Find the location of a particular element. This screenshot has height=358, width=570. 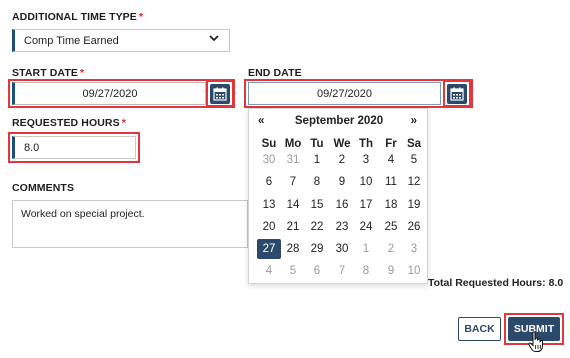

calendar-day: 19 is located at coordinates (414, 205).